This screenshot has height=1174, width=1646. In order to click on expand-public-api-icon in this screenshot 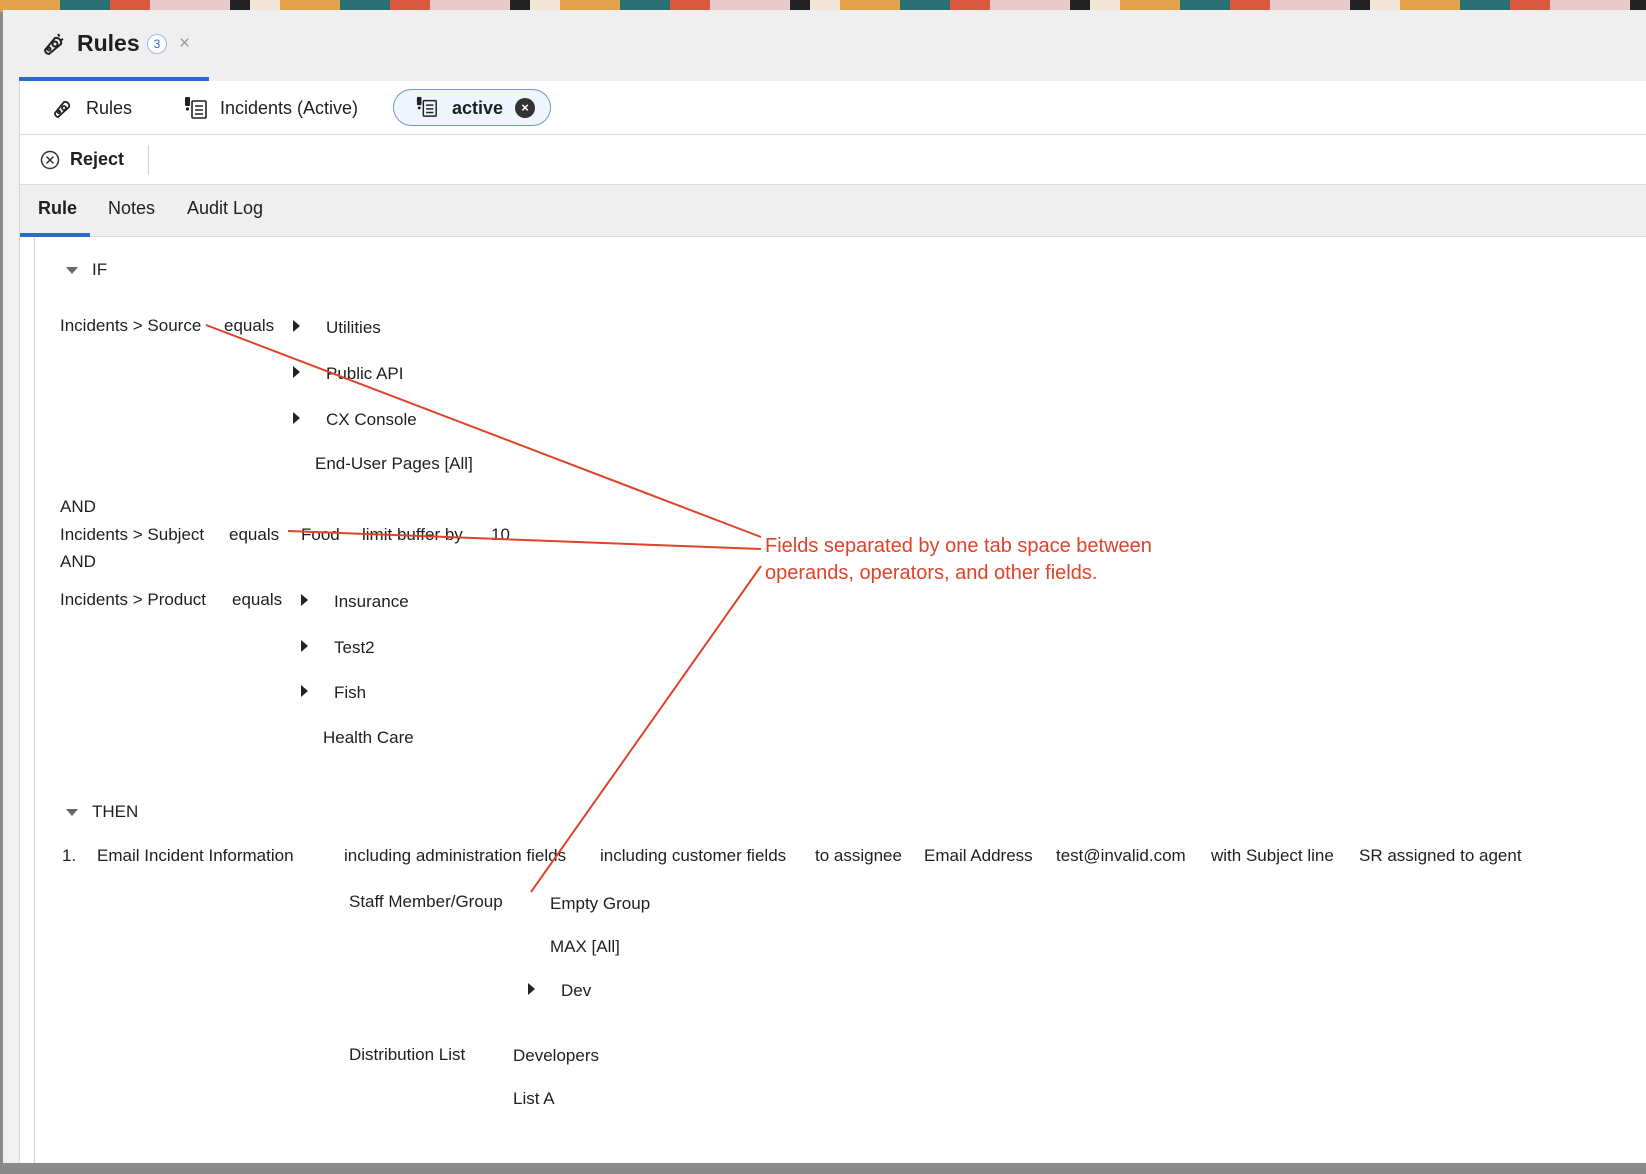, I will do `click(296, 372)`.